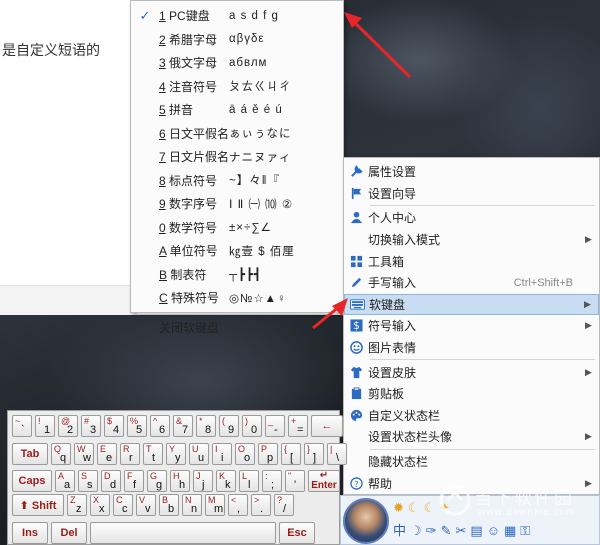 The height and width of the screenshot is (545, 600). I want to click on keyboard-key: Ss, so click(88, 481).